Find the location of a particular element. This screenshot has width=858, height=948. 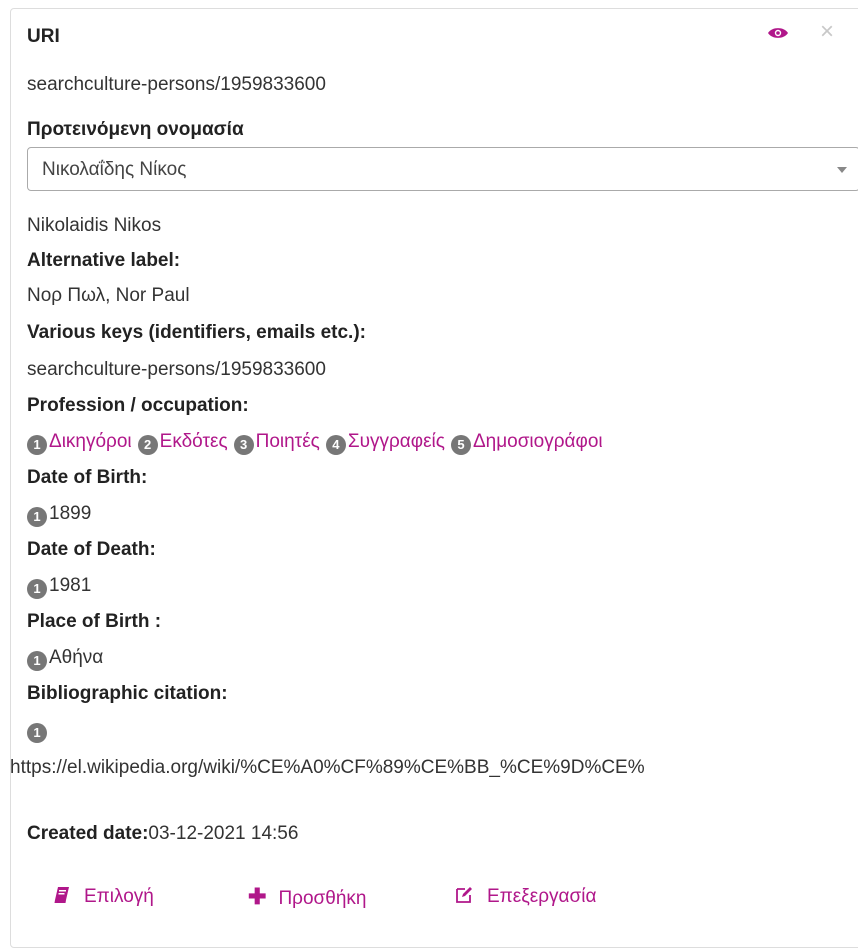

birth-row: 1 1899 is located at coordinates (59, 514).